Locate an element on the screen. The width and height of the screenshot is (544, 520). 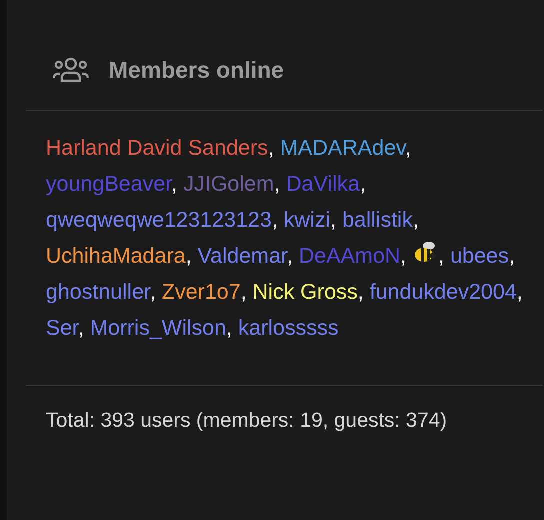
member-link: Valdemar is located at coordinates (243, 256).